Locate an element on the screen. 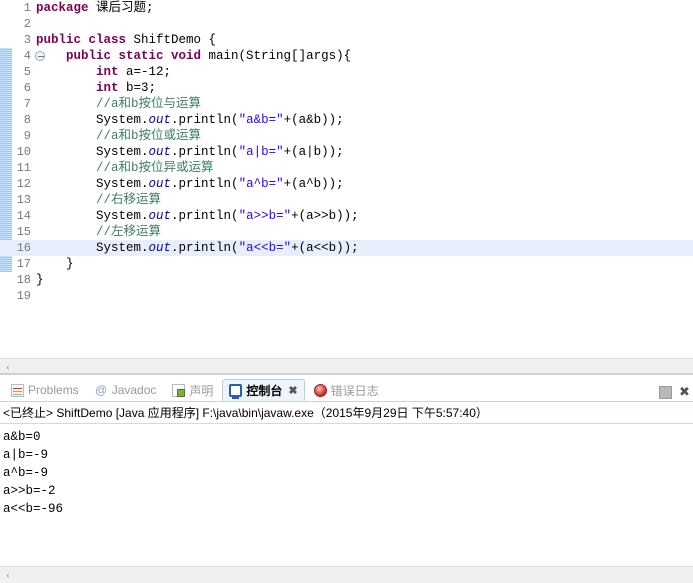 The image size is (693, 583). scroll-left-arrow-icon: ‹ is located at coordinates (8, 367).